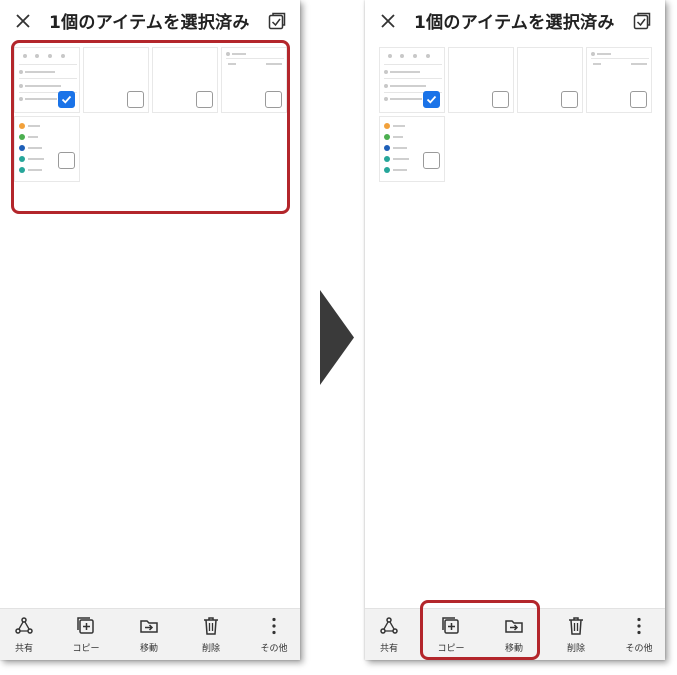 This screenshot has width=677, height=675. What do you see at coordinates (150, 127) in the screenshot?
I see `highlight-thumbnails` at bounding box center [150, 127].